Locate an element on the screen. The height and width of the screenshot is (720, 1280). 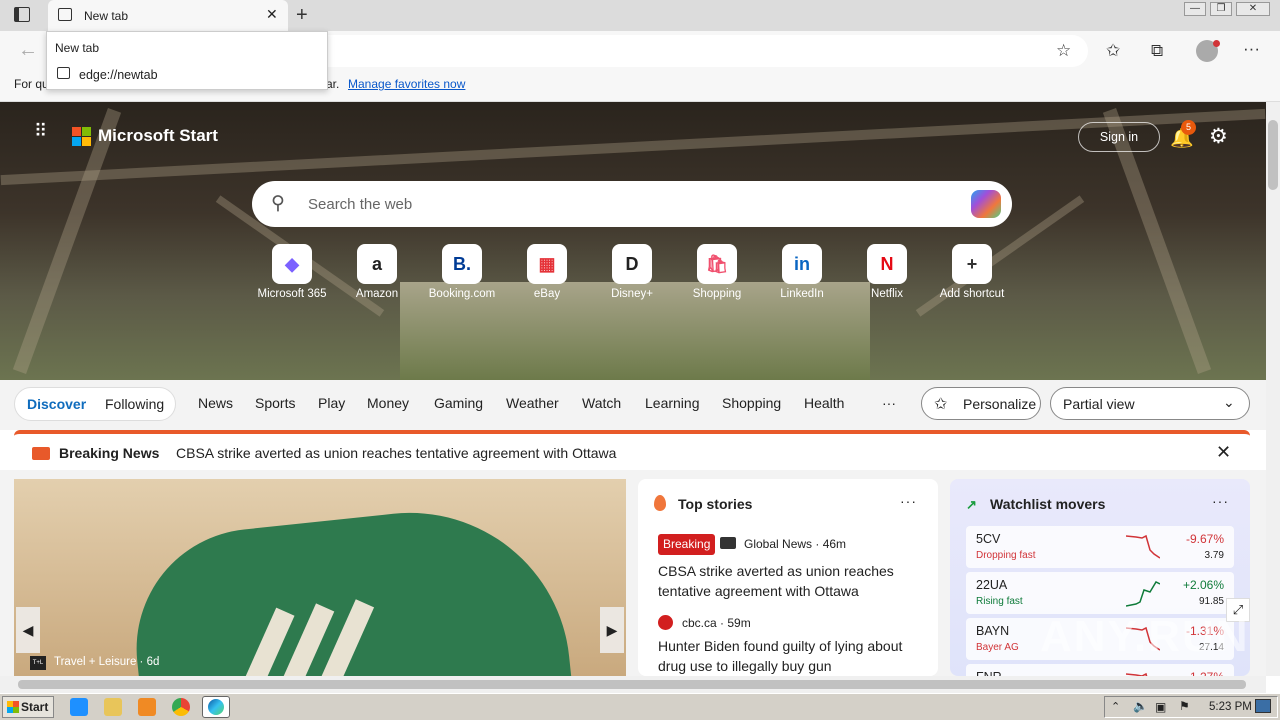
tab-discover: Discover is located at coordinates (56, 404).